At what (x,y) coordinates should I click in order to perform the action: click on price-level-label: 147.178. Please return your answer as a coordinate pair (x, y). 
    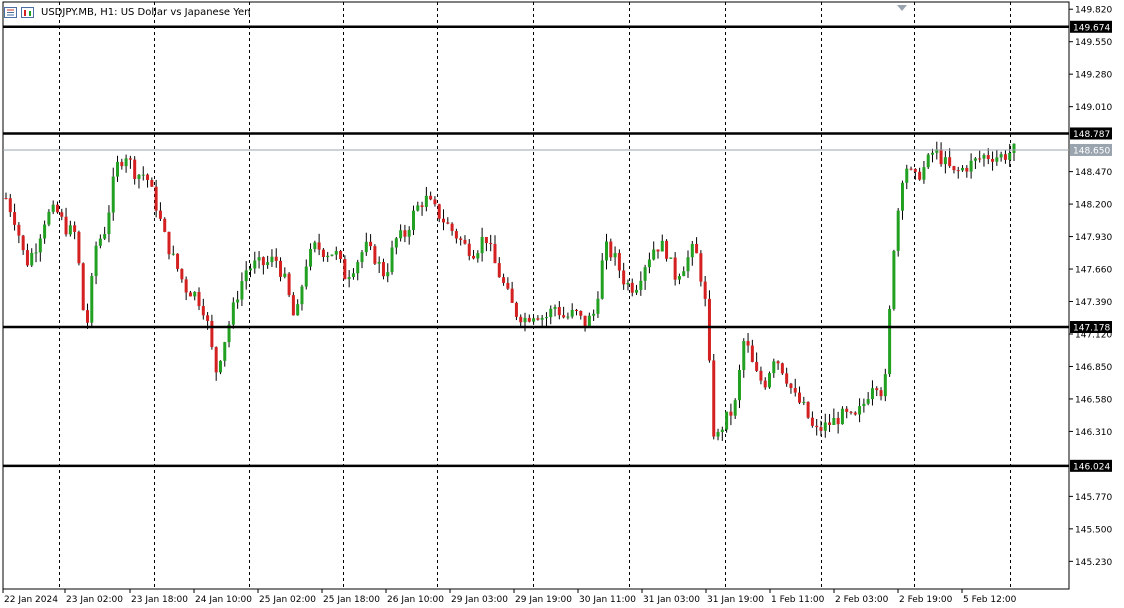
    Looking at the image, I should click on (1091, 329).